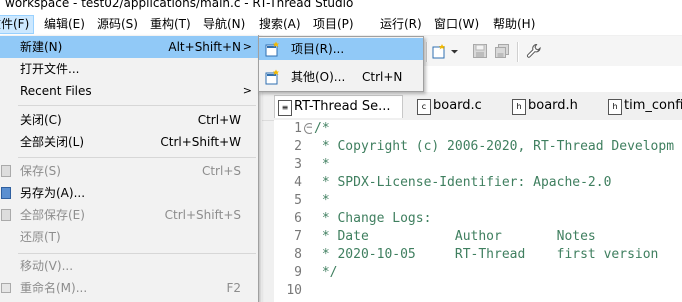  What do you see at coordinates (298, 272) in the screenshot?
I see `line-number: 9` at bounding box center [298, 272].